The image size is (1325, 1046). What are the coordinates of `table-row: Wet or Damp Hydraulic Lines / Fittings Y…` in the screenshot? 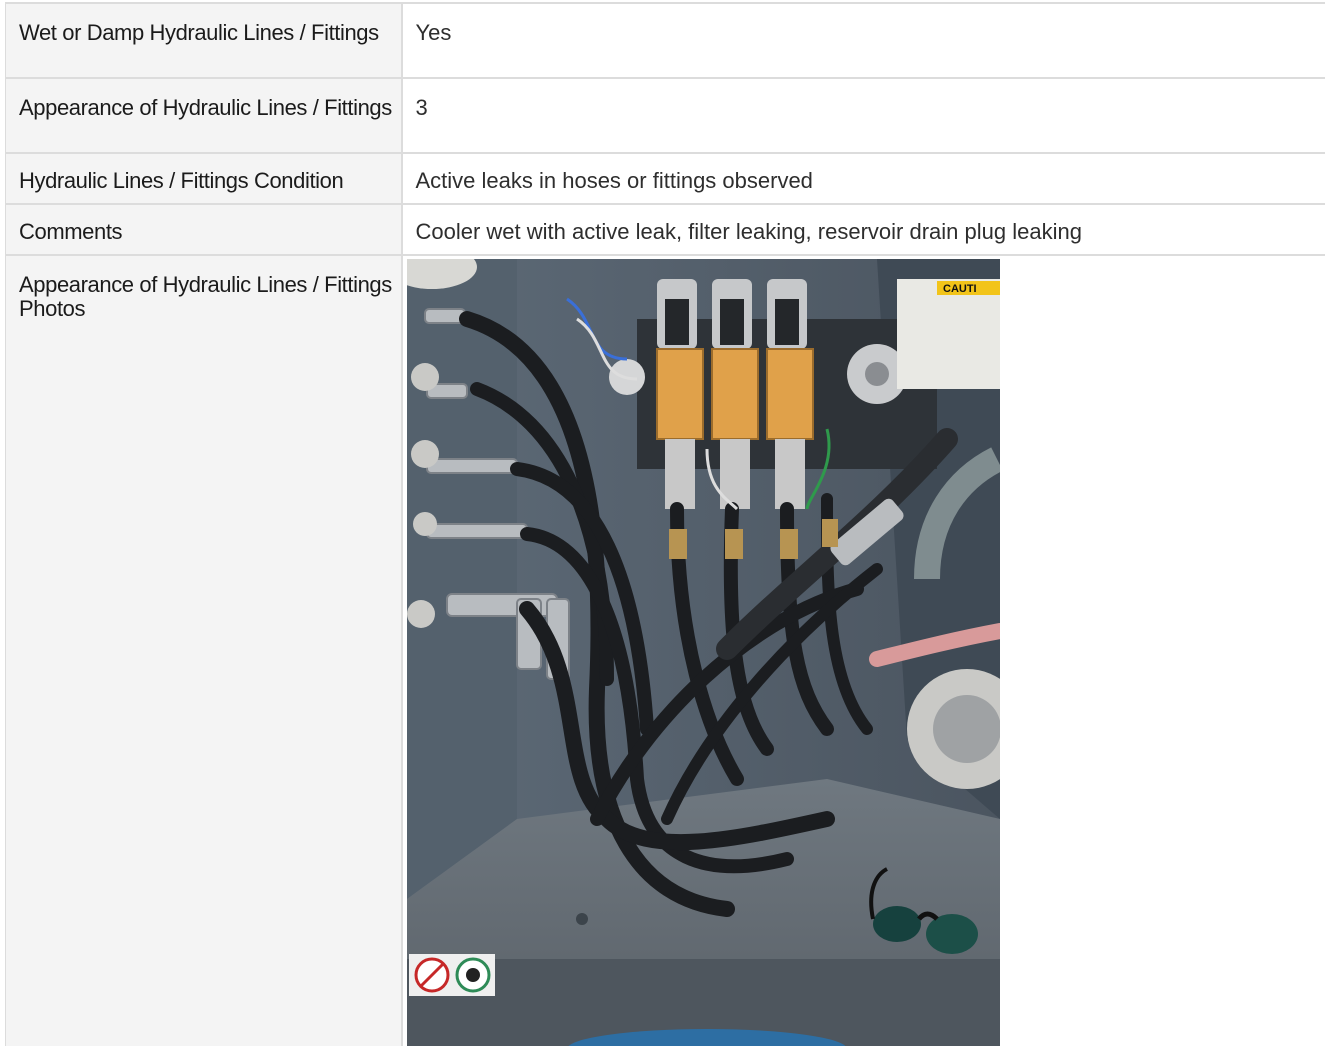 It's located at (665, 40).